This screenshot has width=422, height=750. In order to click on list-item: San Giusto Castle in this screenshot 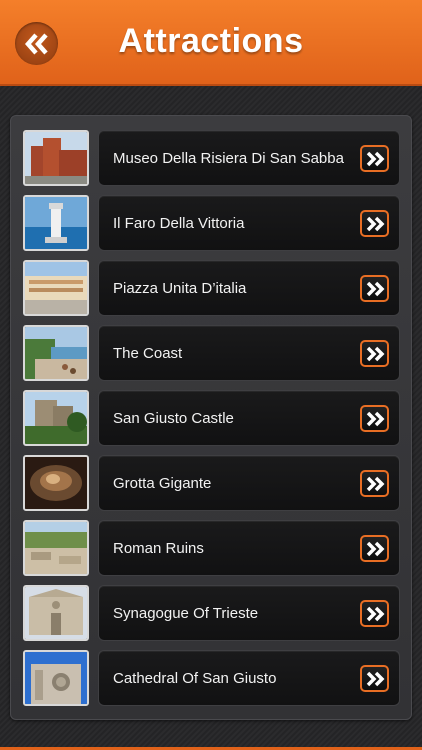, I will do `click(212, 418)`.